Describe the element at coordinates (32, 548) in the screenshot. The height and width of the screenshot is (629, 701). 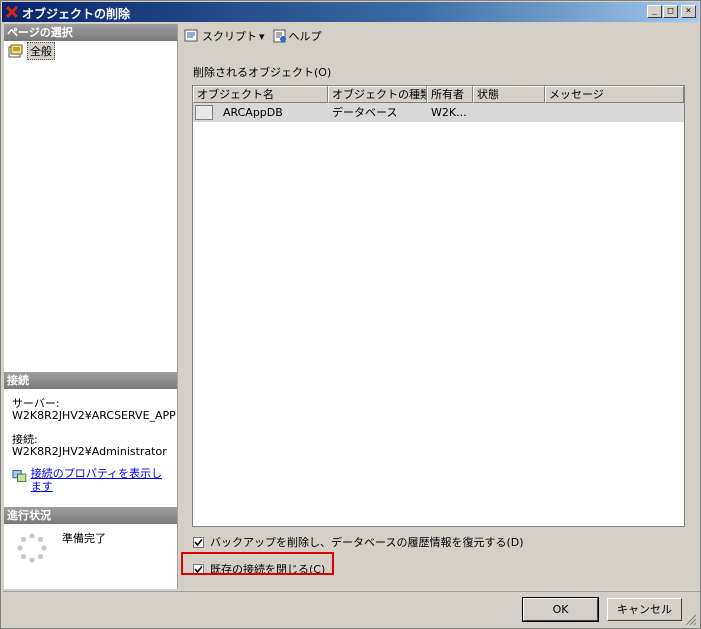
I see `progress-spinner-icon` at that location.